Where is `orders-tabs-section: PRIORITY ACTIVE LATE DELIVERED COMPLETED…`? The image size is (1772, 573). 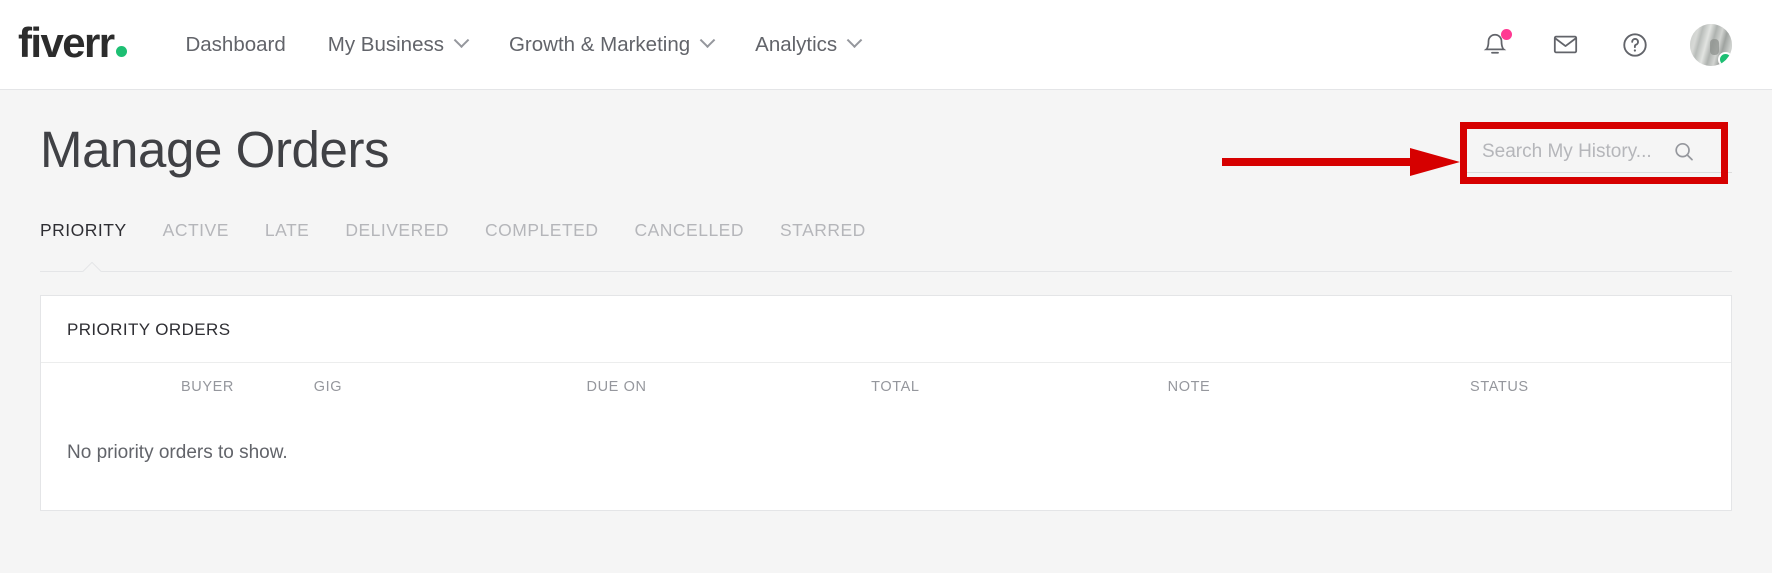
orders-tabs-section: PRIORITY ACTIVE LATE DELIVERED COMPLETED… is located at coordinates (886, 246).